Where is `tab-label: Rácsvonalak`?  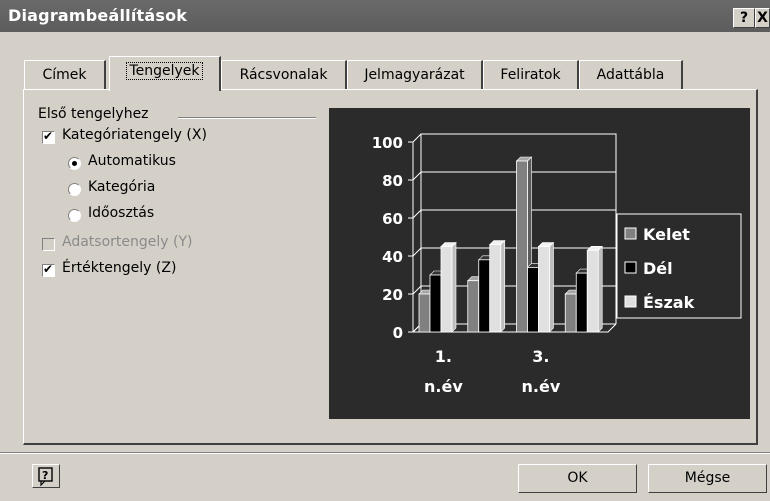
tab-label: Rácsvonalak is located at coordinates (284, 75).